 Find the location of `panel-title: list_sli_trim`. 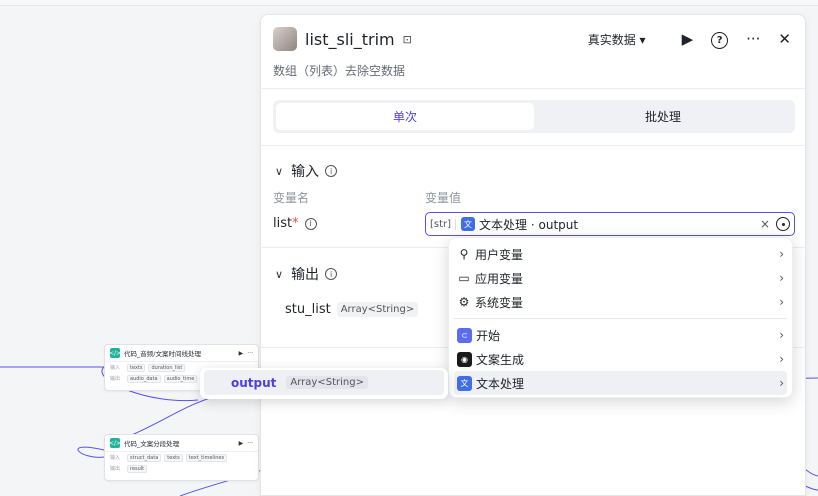

panel-title: list_sli_trim is located at coordinates (350, 39).